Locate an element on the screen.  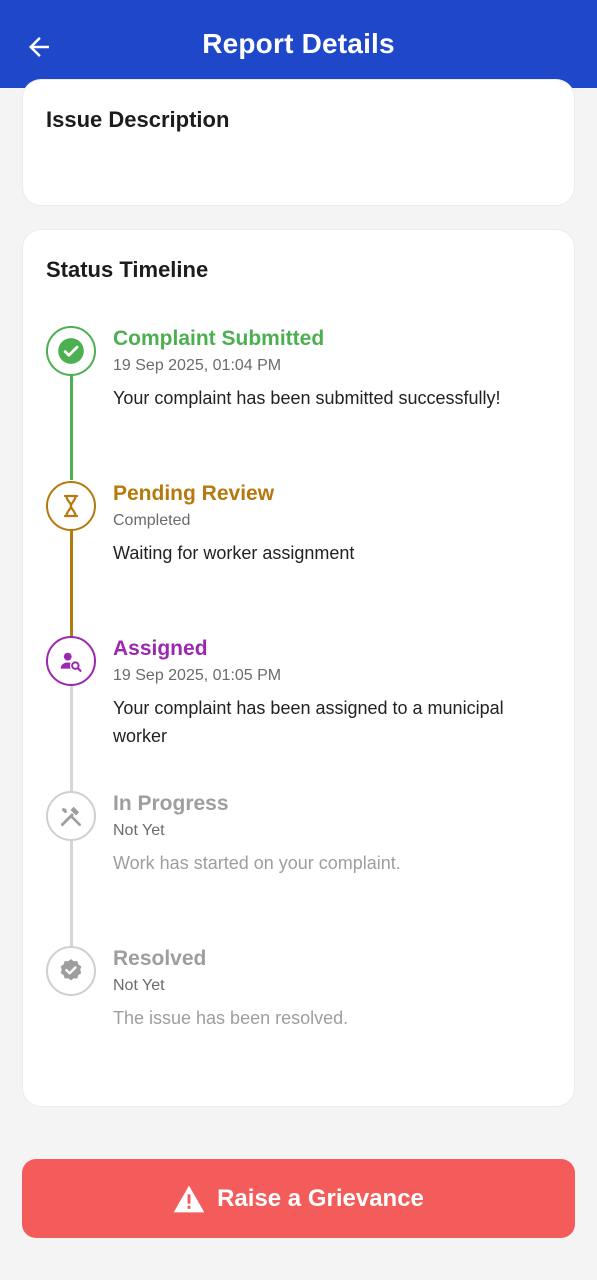
status-timeline-heading: Status Timeline is located at coordinates (127, 269).